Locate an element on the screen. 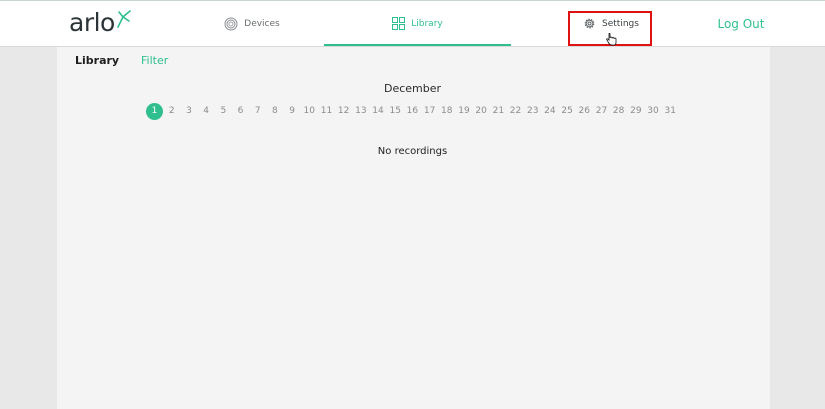 The image size is (825, 409). day-2: 2 is located at coordinates (171, 111).